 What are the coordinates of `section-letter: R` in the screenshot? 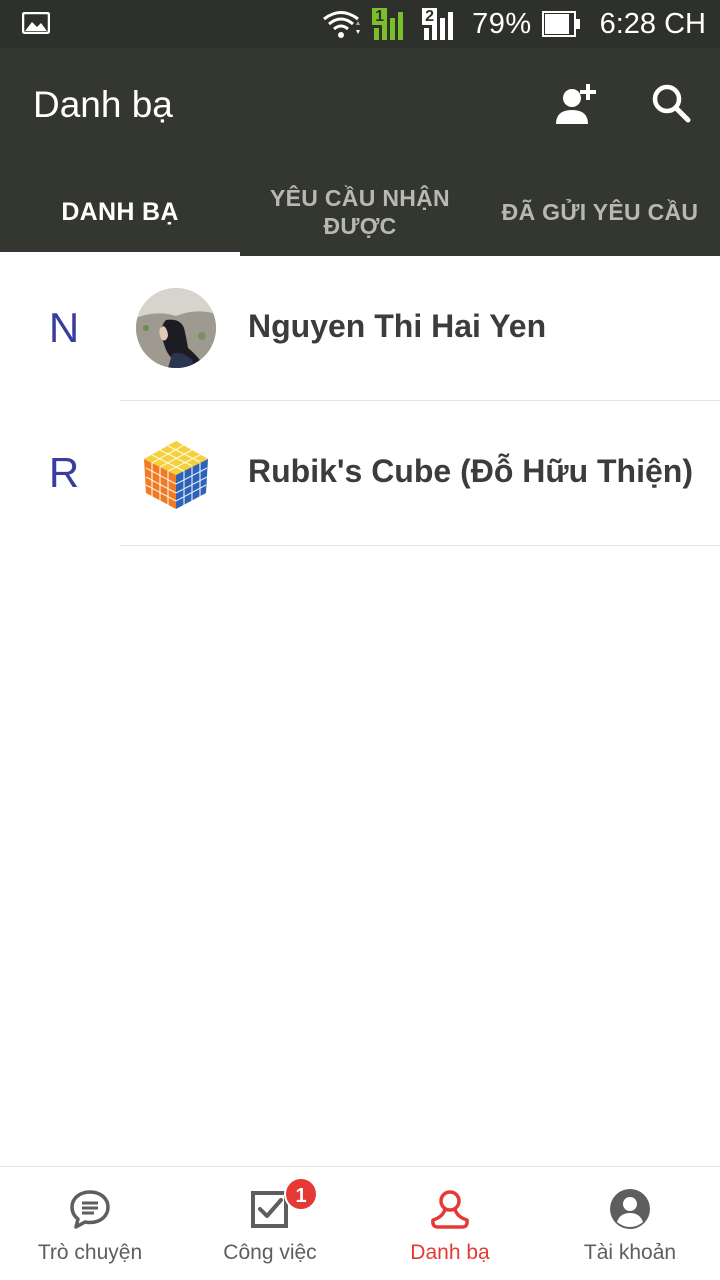 It's located at (64, 472).